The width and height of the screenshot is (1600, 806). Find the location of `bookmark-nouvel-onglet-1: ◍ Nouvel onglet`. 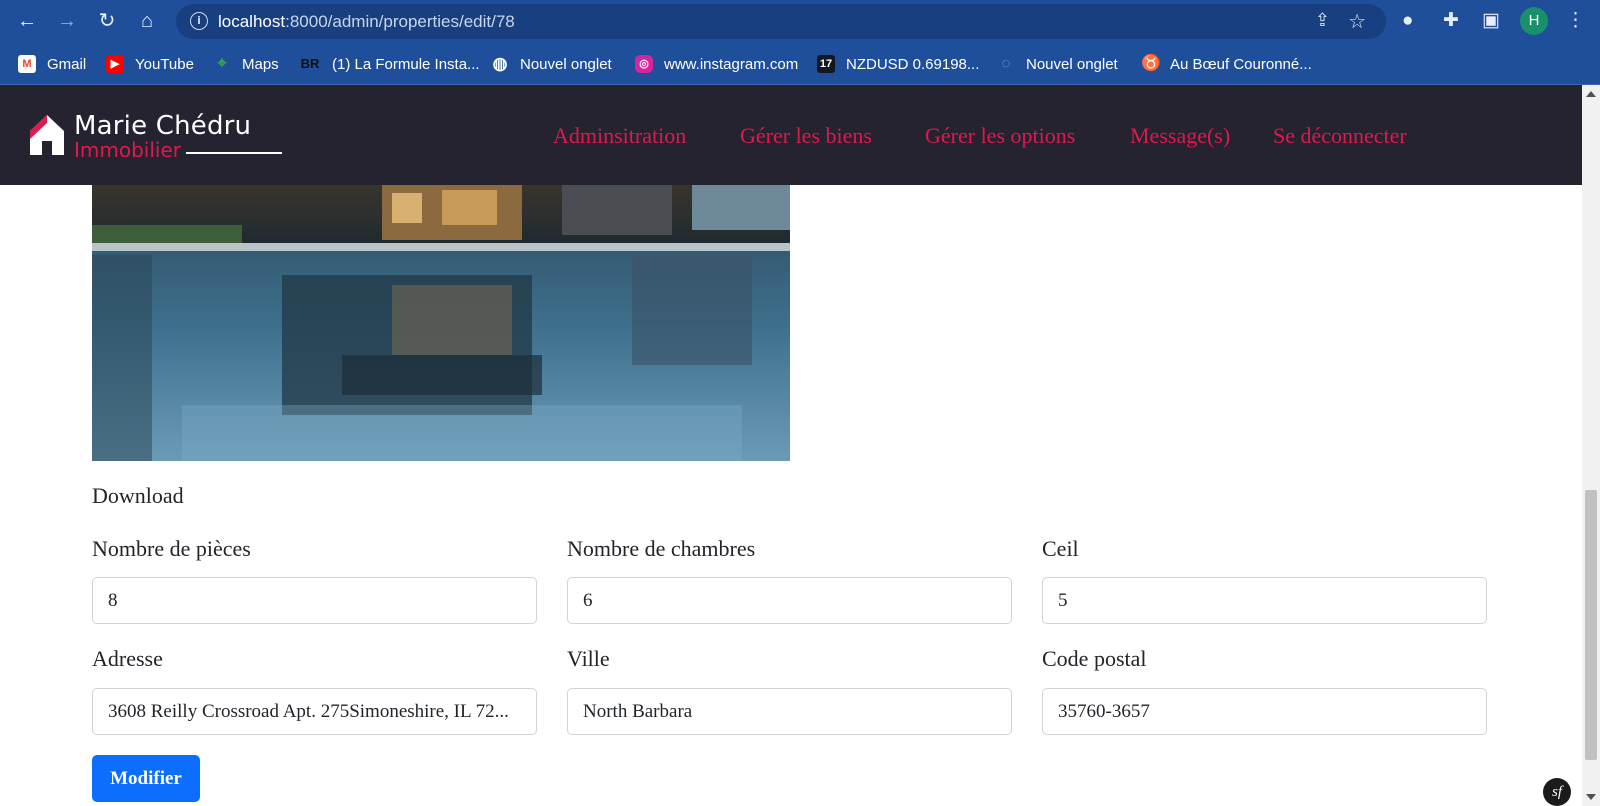

bookmark-nouvel-onglet-1: ◍ Nouvel onglet is located at coordinates (551, 64).